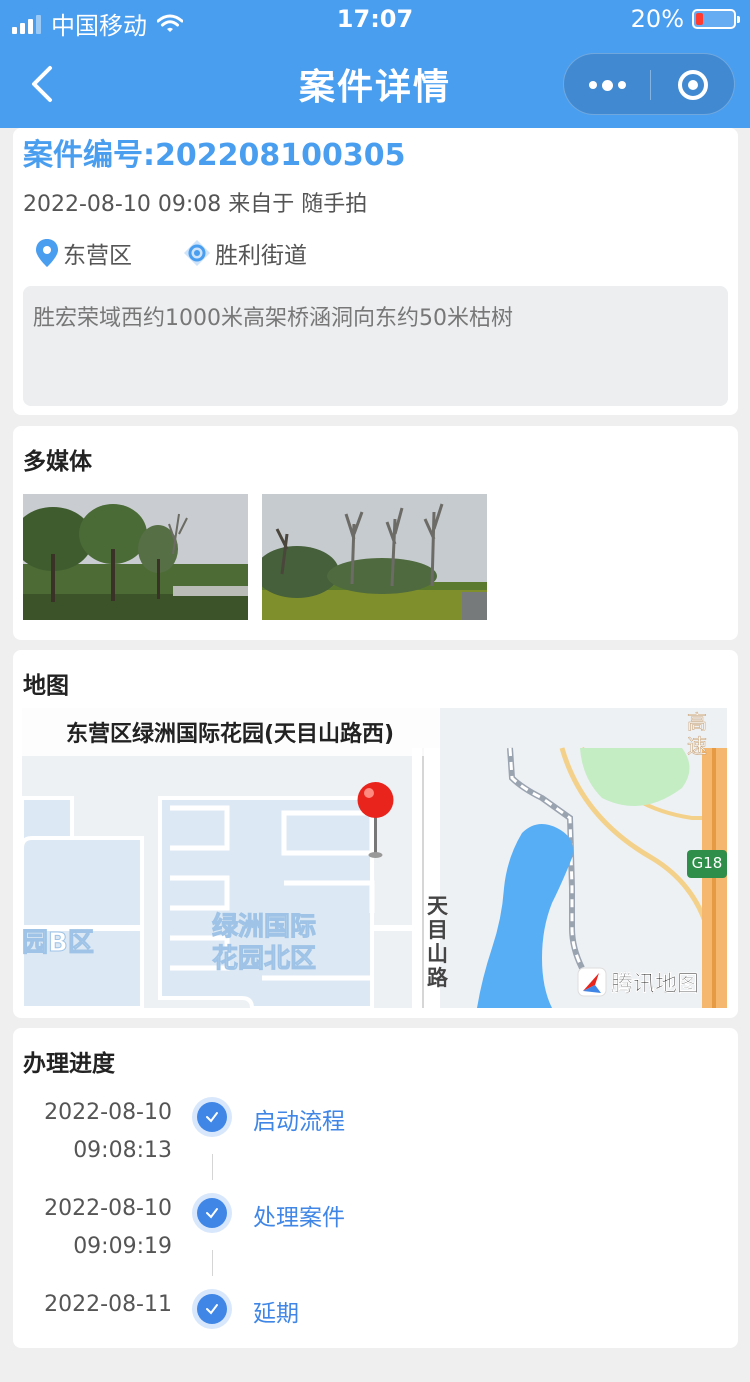 This screenshot has width=750, height=1382. I want to click on map-highway-badge: G18, so click(707, 863).